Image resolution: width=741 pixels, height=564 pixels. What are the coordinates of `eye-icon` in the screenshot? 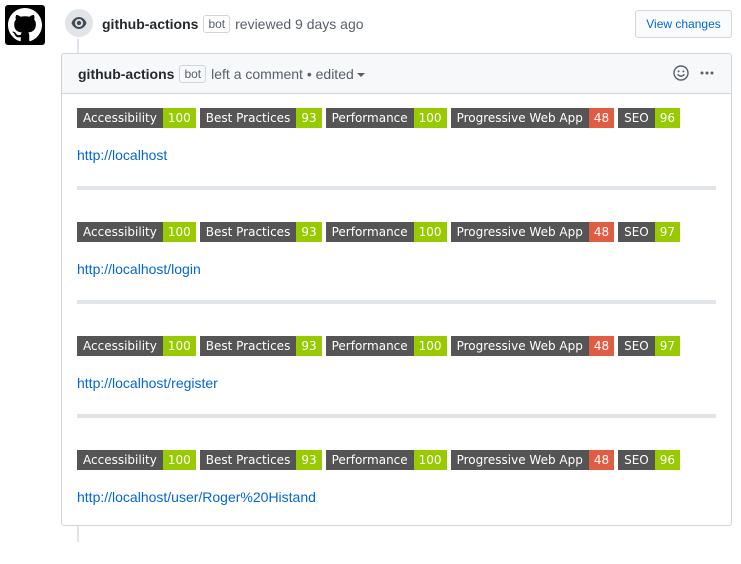 It's located at (79, 23).